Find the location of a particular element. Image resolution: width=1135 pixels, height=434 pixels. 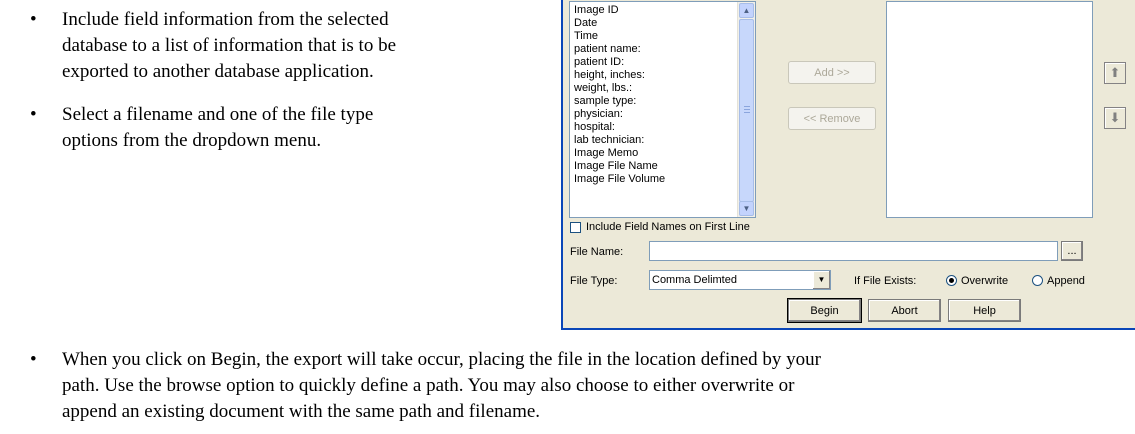

file-type-label: File Type: is located at coordinates (594, 281).